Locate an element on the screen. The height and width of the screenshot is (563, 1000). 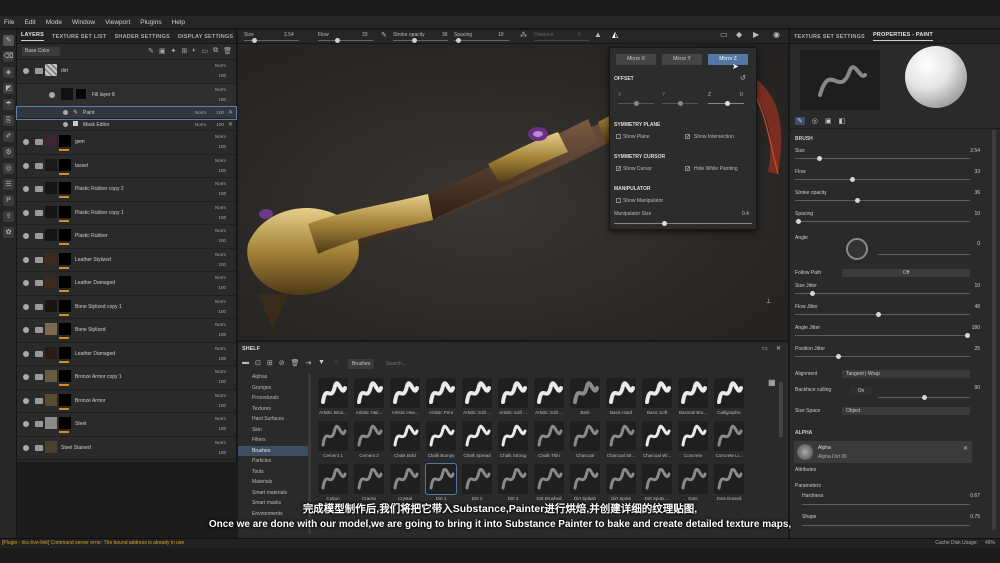
brush-preset: Charcoal is located at coordinates (585, 443).